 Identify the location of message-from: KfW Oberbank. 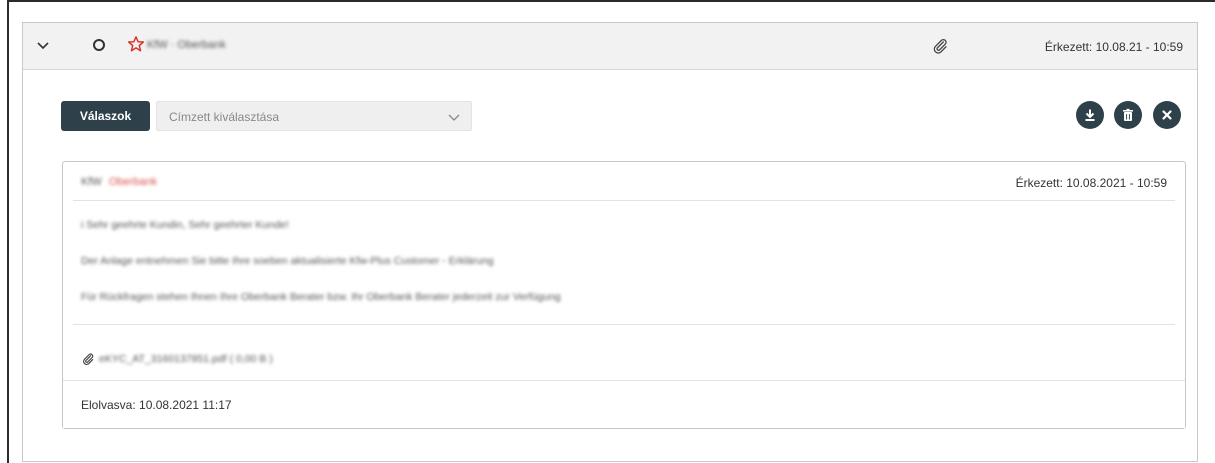
(119, 182).